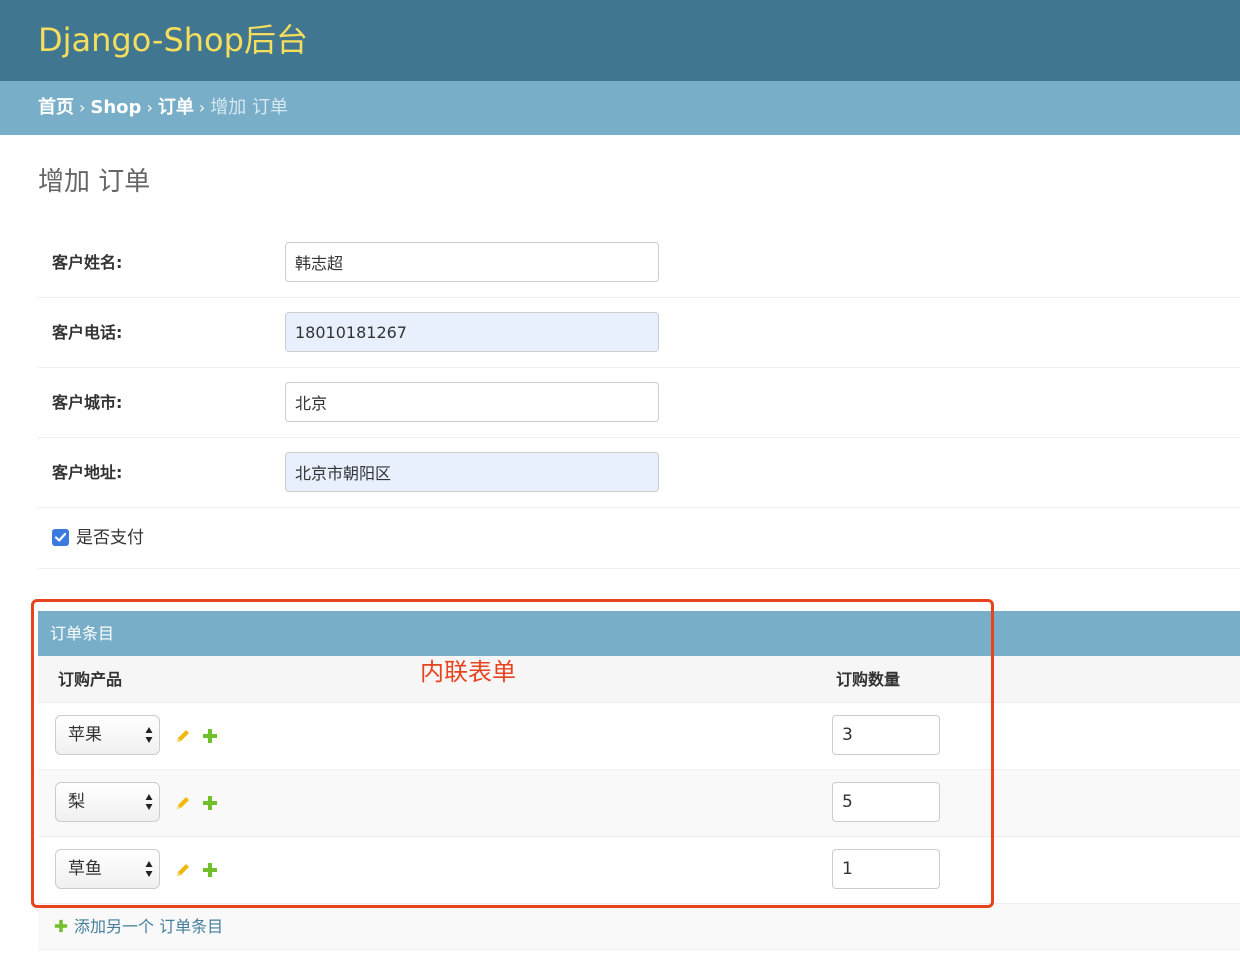  What do you see at coordinates (639, 538) in the screenshot?
I see `form-row-is-paid: 是否支付` at bounding box center [639, 538].